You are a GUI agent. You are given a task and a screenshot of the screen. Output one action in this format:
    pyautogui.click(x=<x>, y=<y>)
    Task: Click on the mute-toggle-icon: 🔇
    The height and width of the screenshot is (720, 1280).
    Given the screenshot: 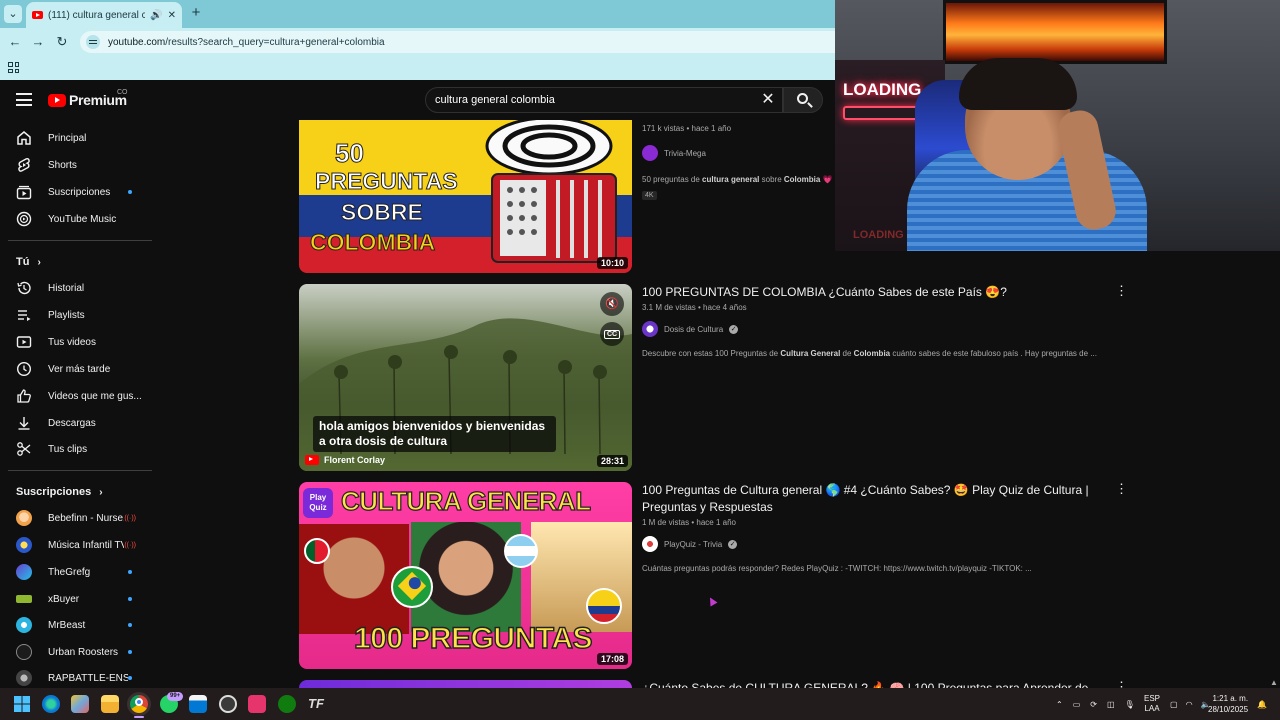 What is the action you would take?
    pyautogui.click(x=612, y=304)
    